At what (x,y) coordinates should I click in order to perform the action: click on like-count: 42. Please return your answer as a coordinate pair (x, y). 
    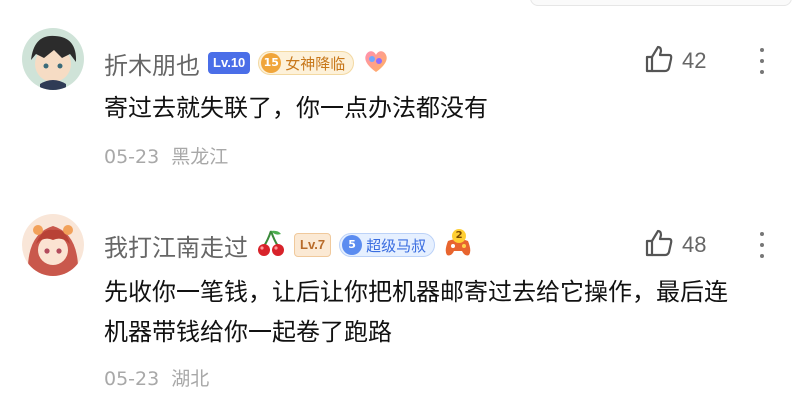
    Looking at the image, I should click on (694, 60).